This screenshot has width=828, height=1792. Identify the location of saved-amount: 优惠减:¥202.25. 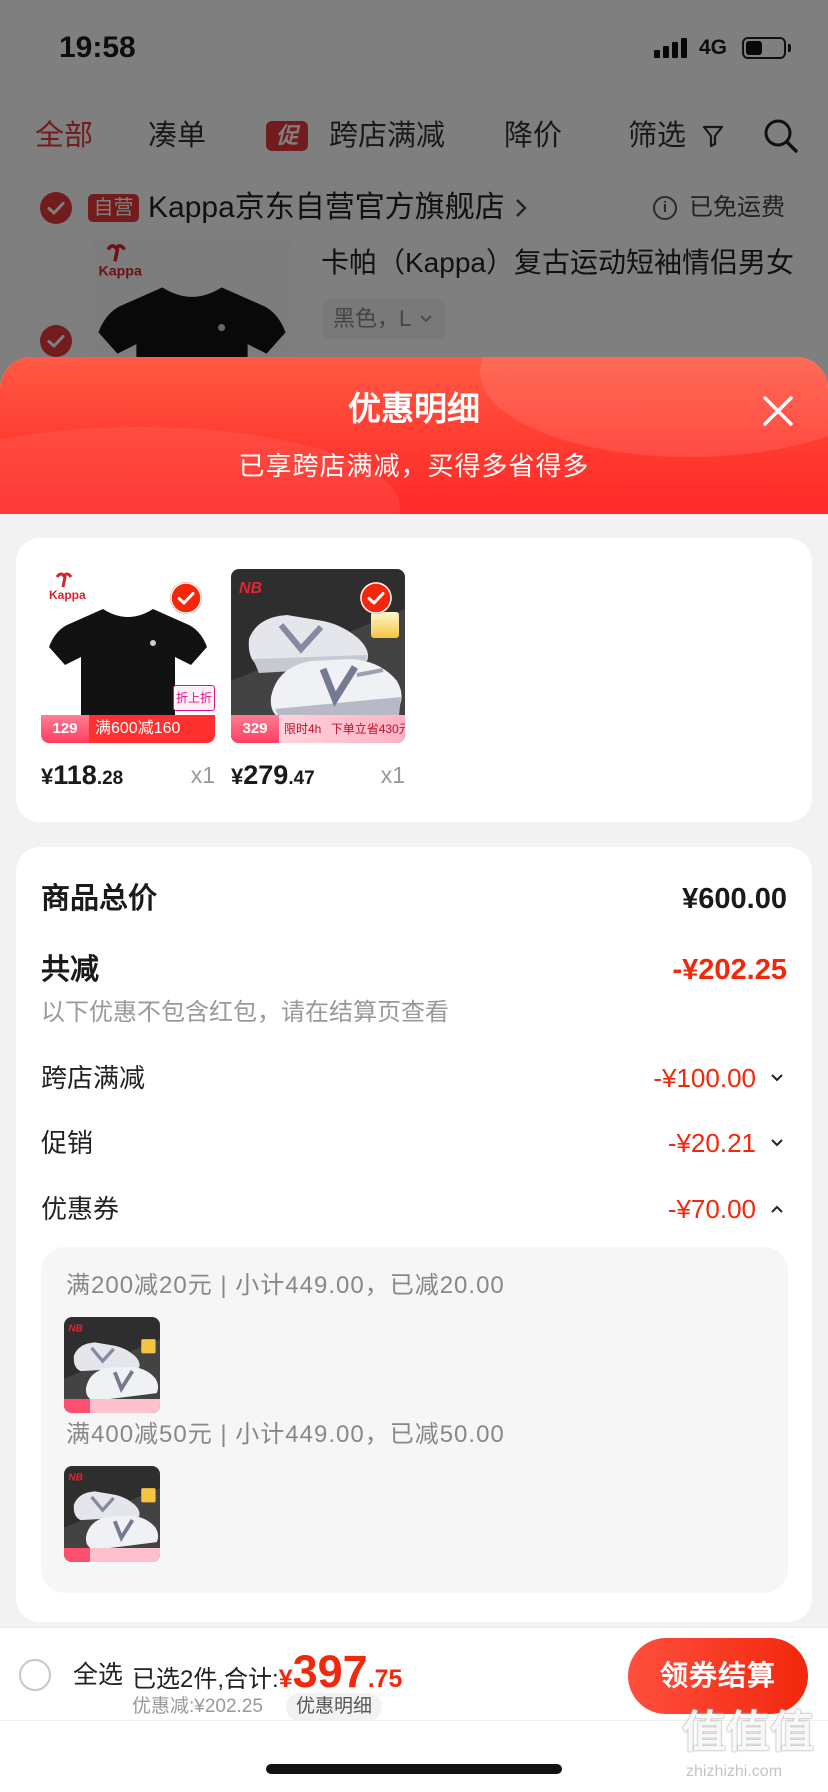
(197, 1706).